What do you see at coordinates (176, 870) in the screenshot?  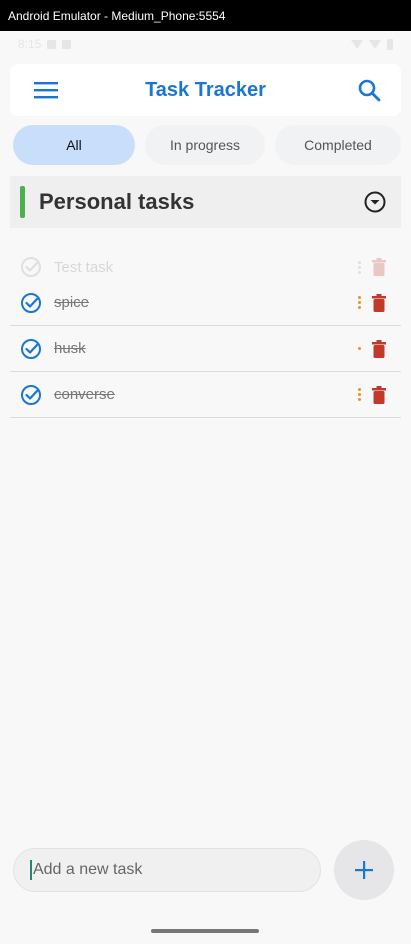 I see `new-task-input` at bounding box center [176, 870].